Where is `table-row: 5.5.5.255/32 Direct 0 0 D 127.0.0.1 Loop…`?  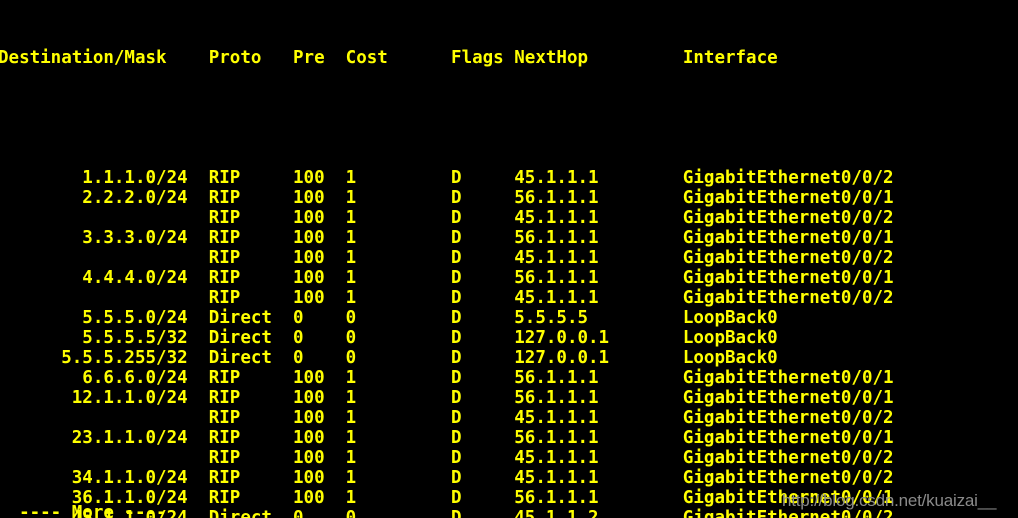
table-row: 5.5.5.255/32 Direct 0 0 D 127.0.0.1 Loop… is located at coordinates (389, 358).